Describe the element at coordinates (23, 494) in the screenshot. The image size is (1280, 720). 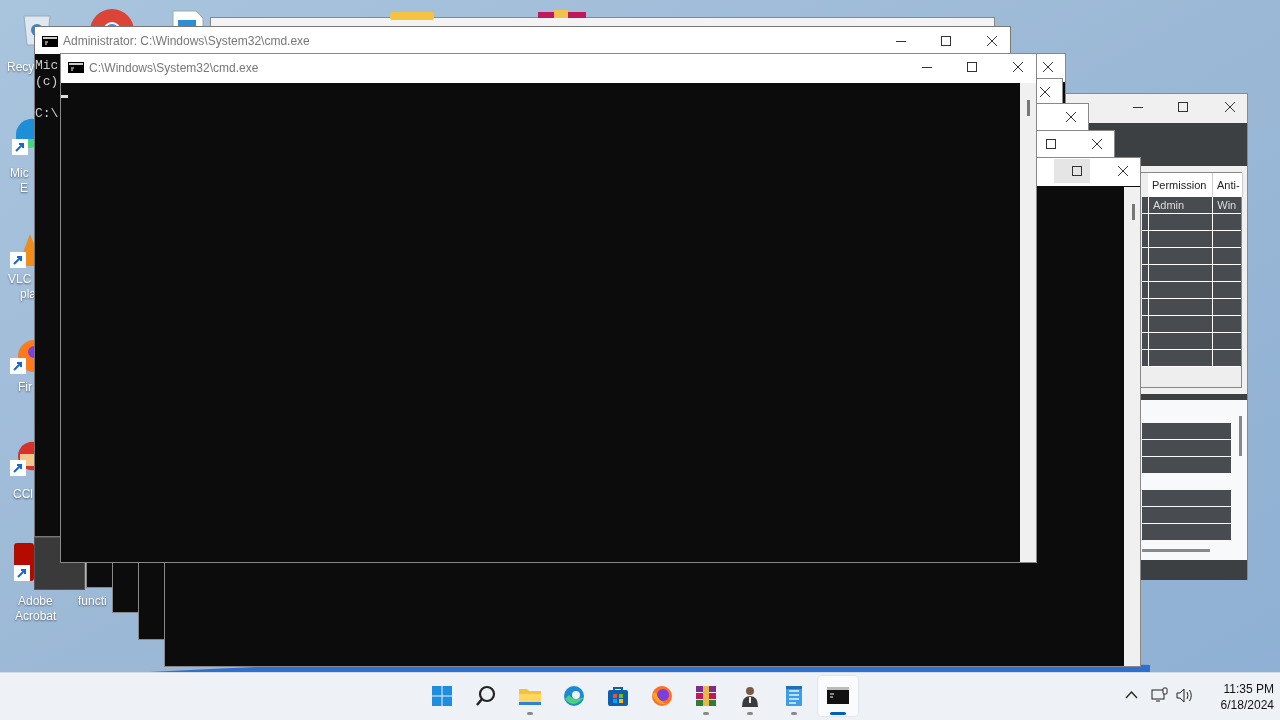
I see `desktop-icon-label: CCl` at that location.